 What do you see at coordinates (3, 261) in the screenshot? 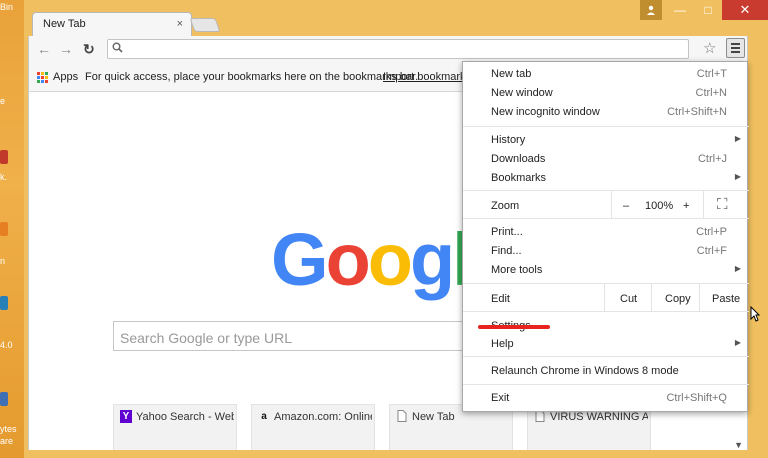
I see `desktop-label: n` at bounding box center [3, 261].